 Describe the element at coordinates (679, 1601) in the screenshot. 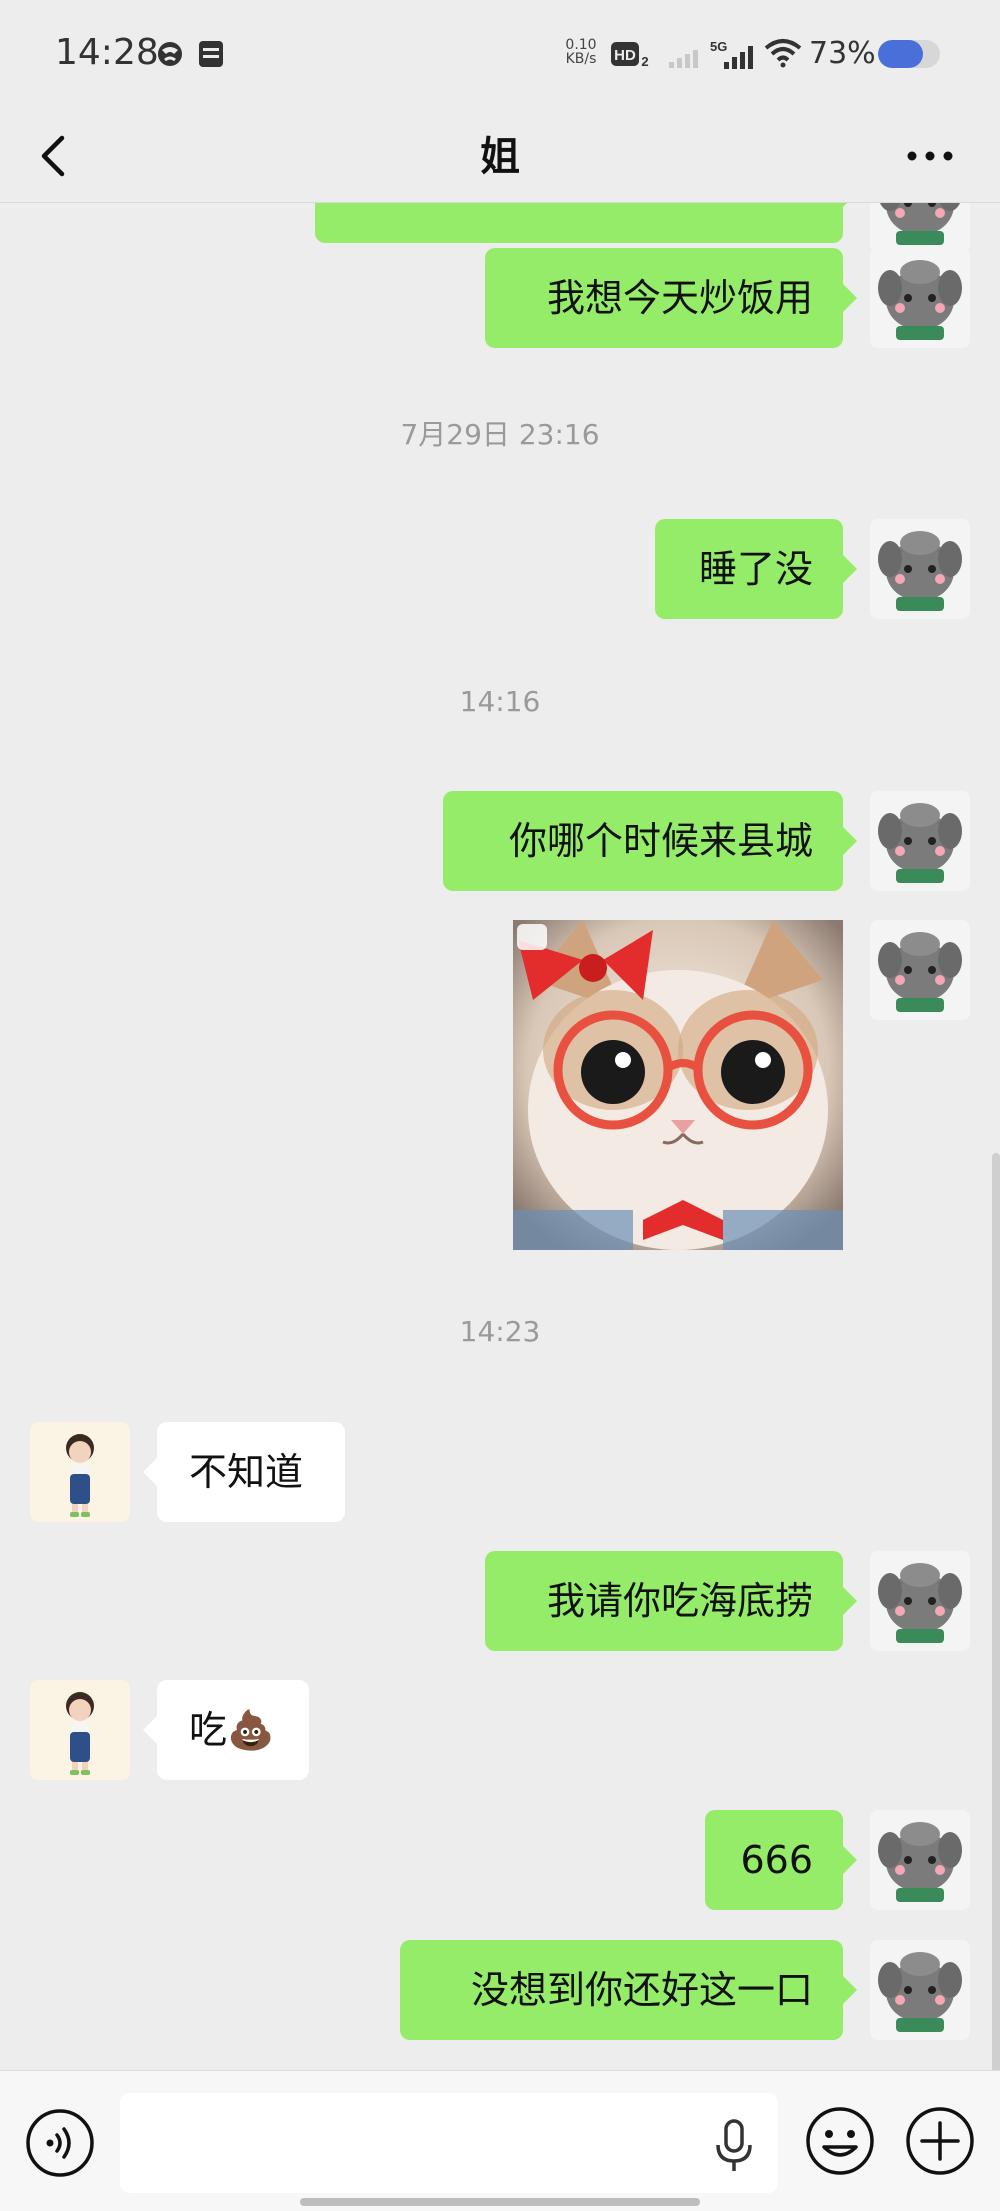

I see `message-text: 我请你吃海底捞` at that location.